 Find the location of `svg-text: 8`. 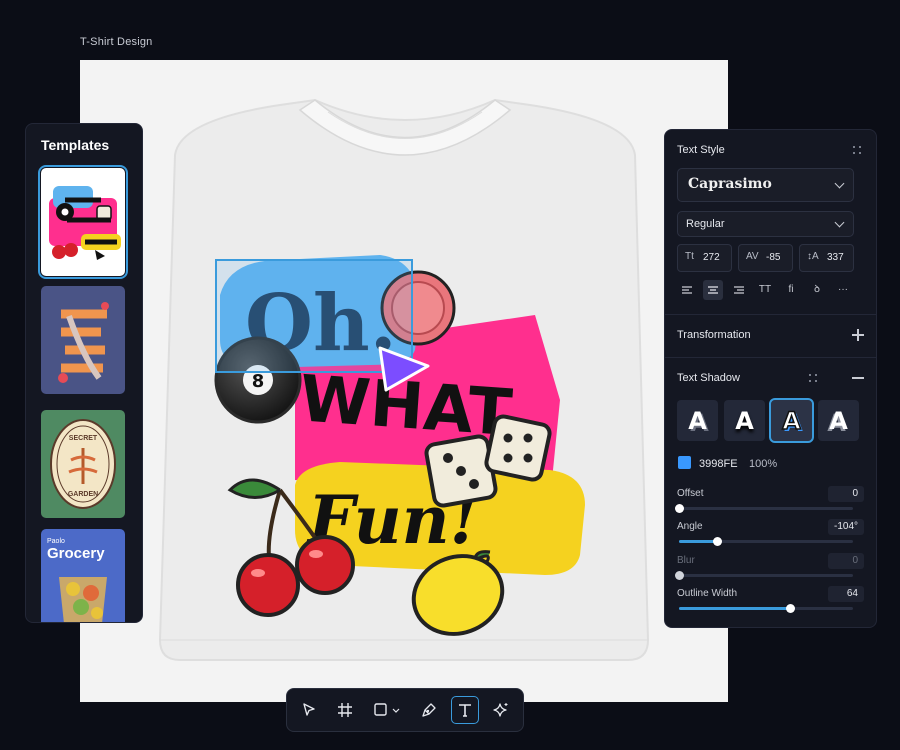

svg-text: 8 is located at coordinates (258, 381).